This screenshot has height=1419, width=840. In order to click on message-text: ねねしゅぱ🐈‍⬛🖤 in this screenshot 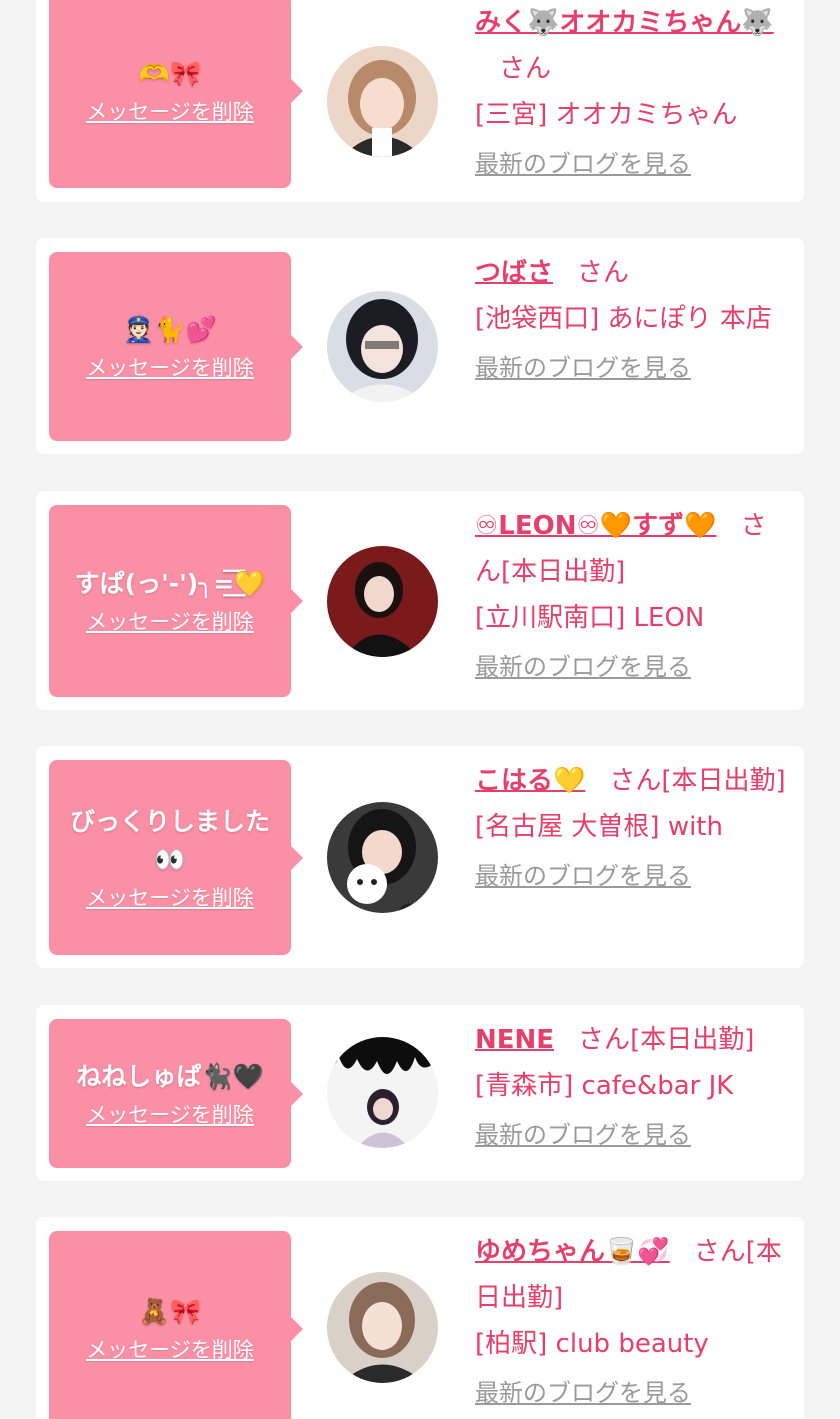, I will do `click(170, 1076)`.